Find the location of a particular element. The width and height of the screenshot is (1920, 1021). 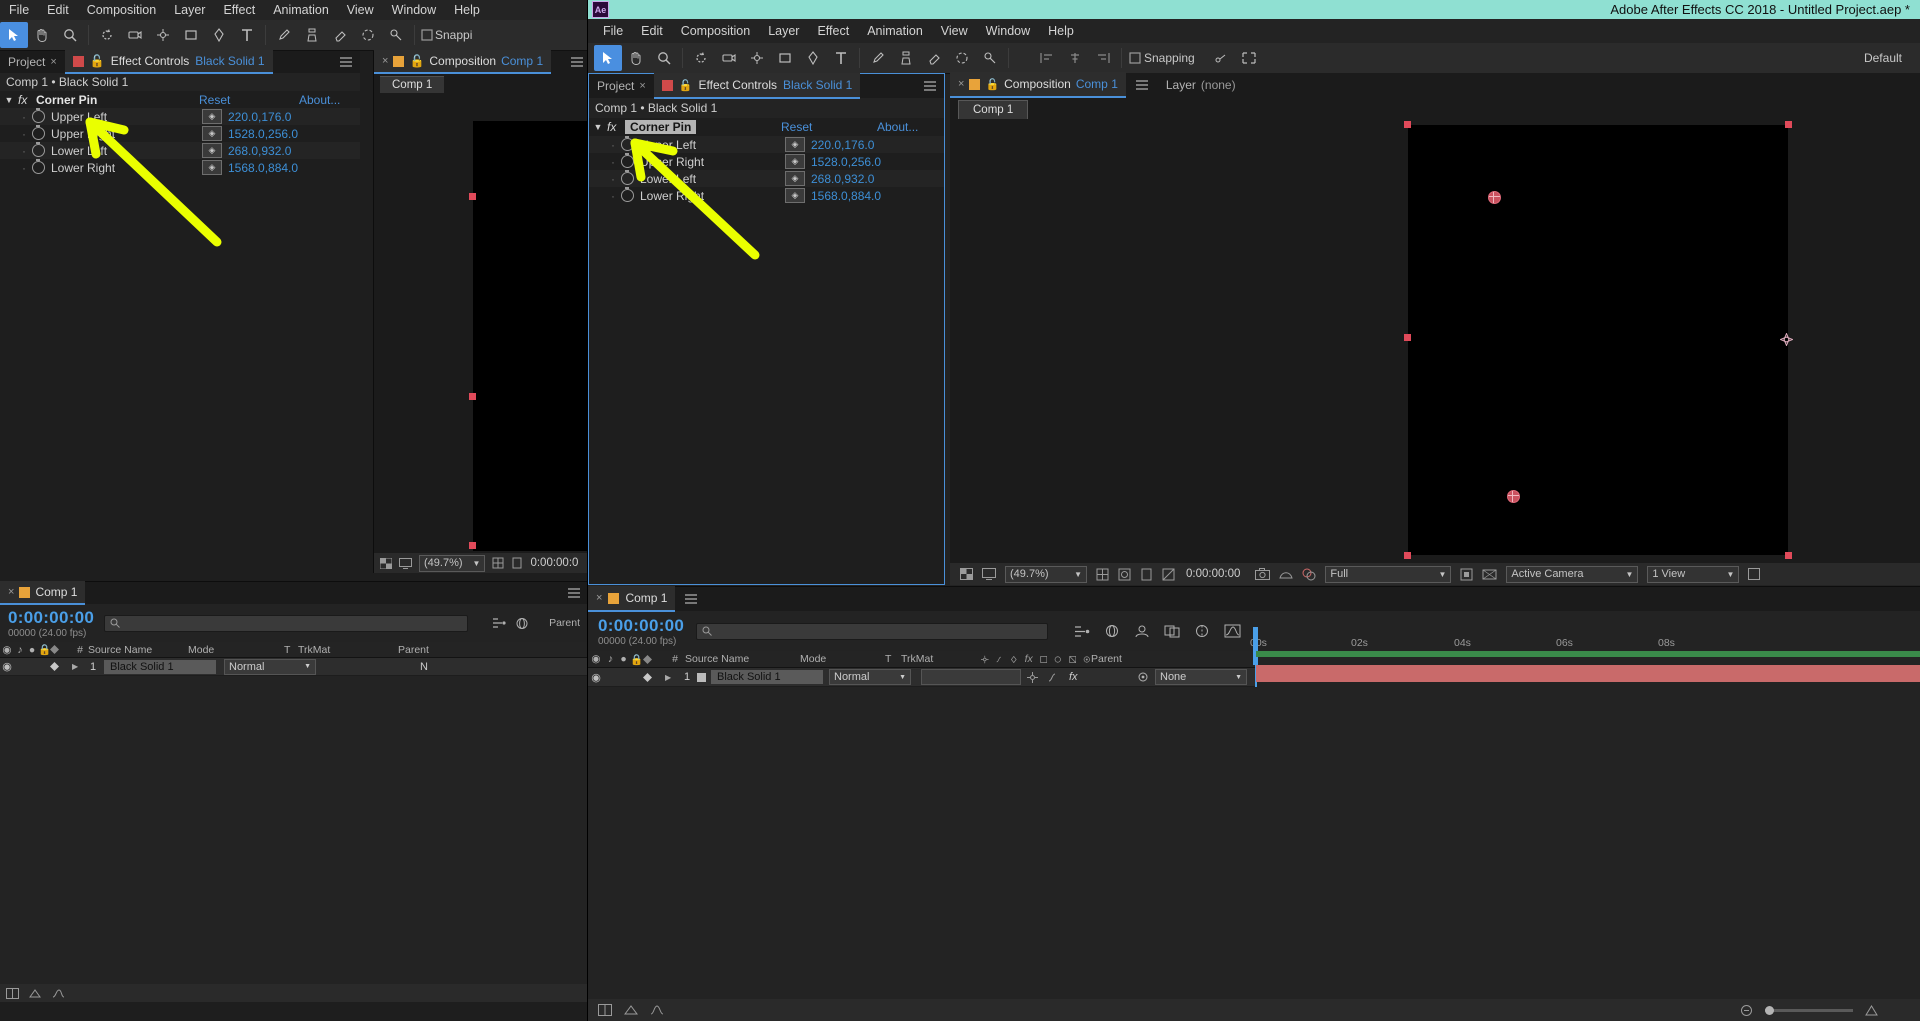

property-value: 220.0,176.0 is located at coordinates (842, 145).